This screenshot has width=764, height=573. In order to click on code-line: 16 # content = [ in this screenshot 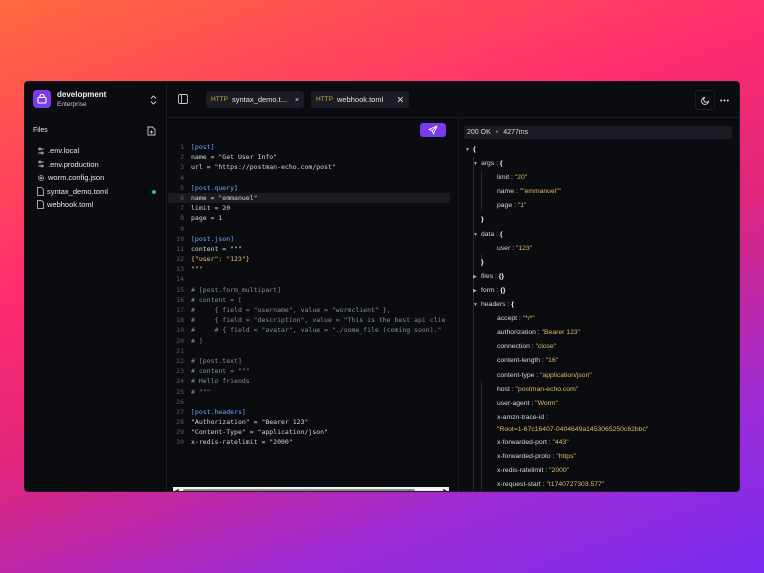, I will do `click(309, 300)`.